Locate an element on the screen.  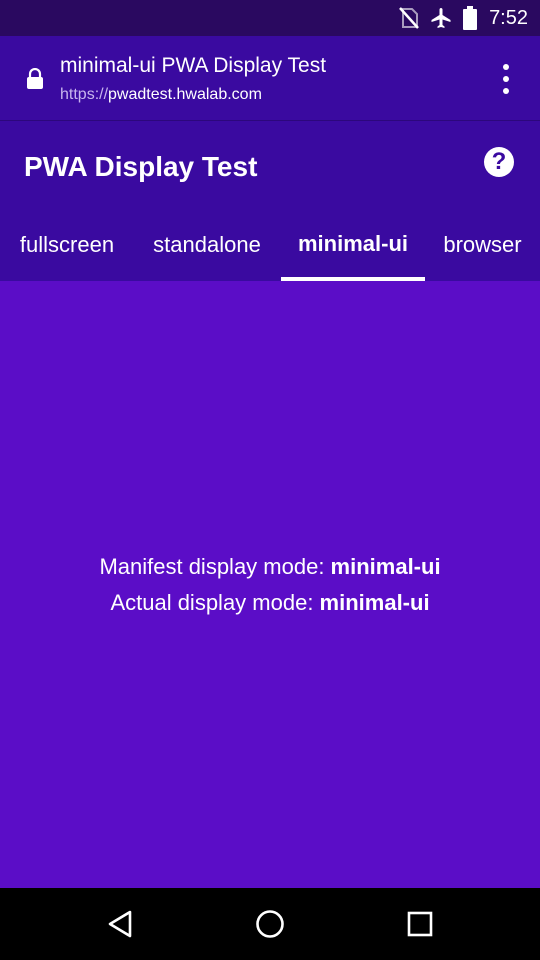
status-time: 7:52 is located at coordinates (508, 17).